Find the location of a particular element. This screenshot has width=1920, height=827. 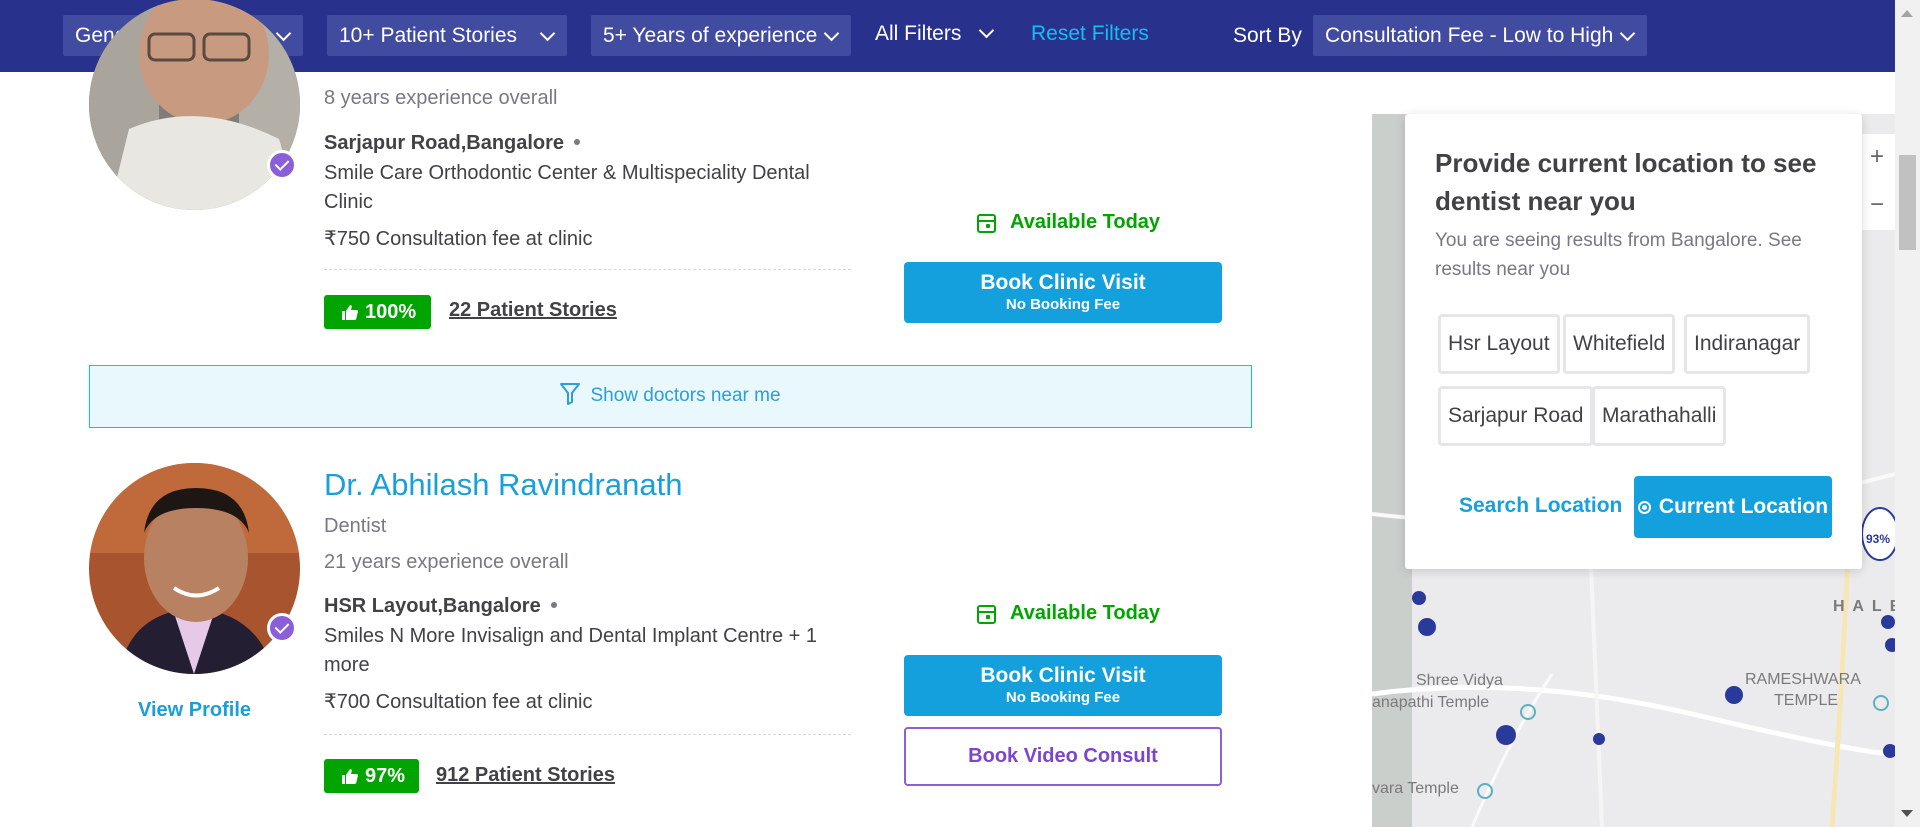

map-zoom-in-button: + is located at coordinates (1877, 158).